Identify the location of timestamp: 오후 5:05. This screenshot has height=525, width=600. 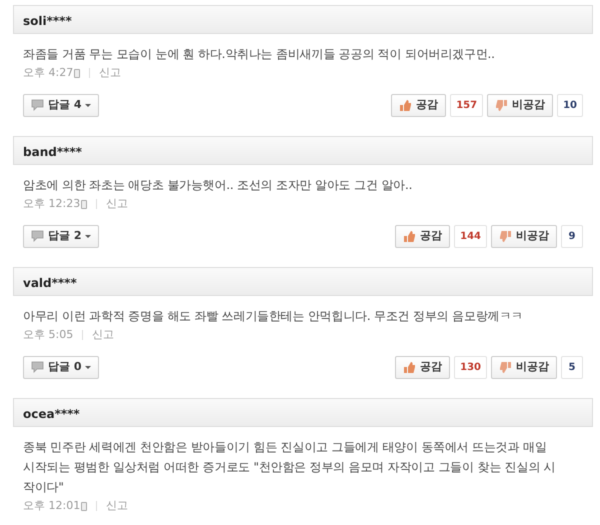
(48, 335).